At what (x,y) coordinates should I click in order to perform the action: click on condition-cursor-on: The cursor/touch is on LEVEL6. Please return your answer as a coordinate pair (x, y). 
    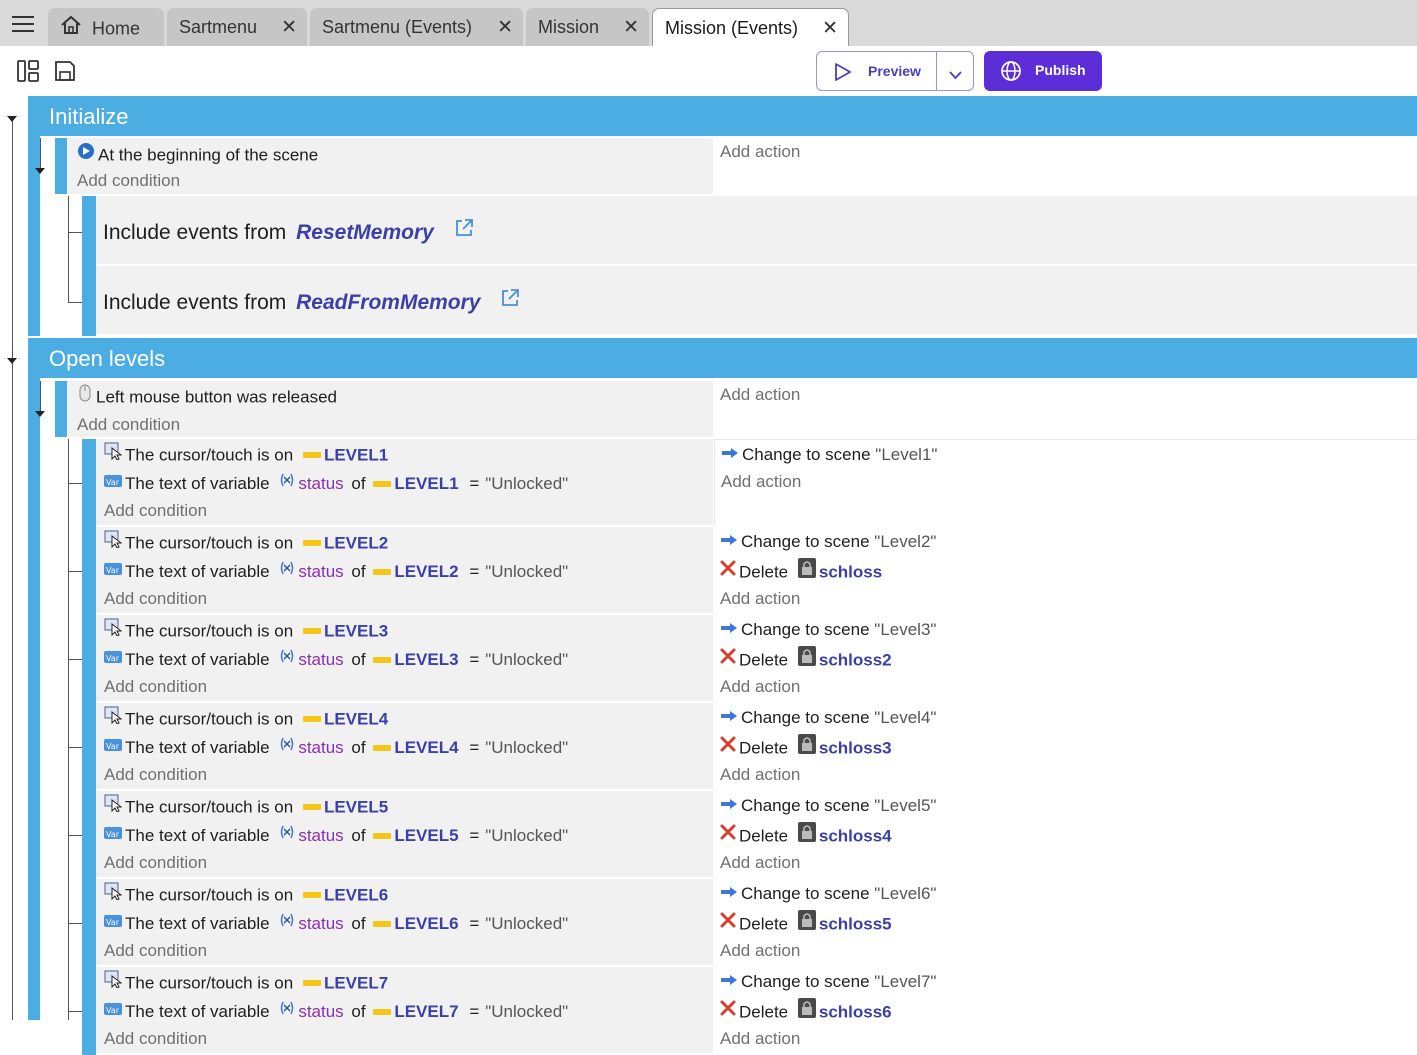
    Looking at the image, I should click on (246, 894).